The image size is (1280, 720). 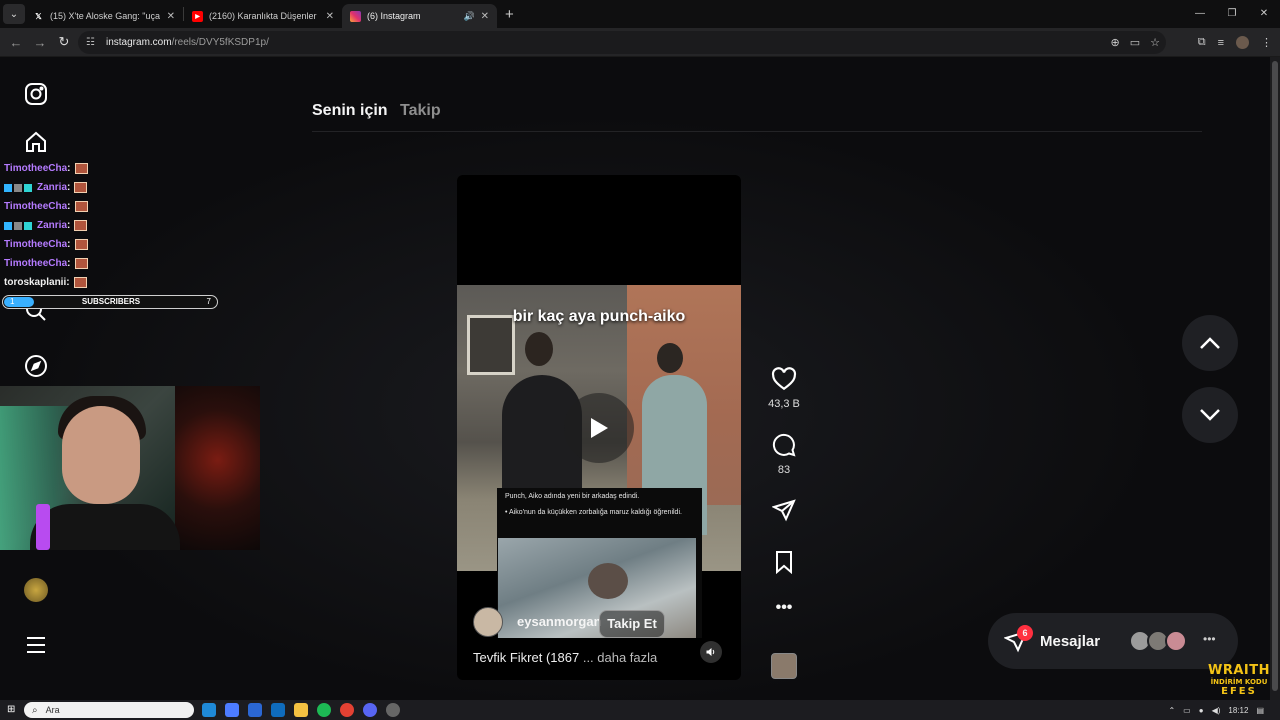 What do you see at coordinates (1135, 42) in the screenshot?
I see `cast-icon: ▭` at bounding box center [1135, 42].